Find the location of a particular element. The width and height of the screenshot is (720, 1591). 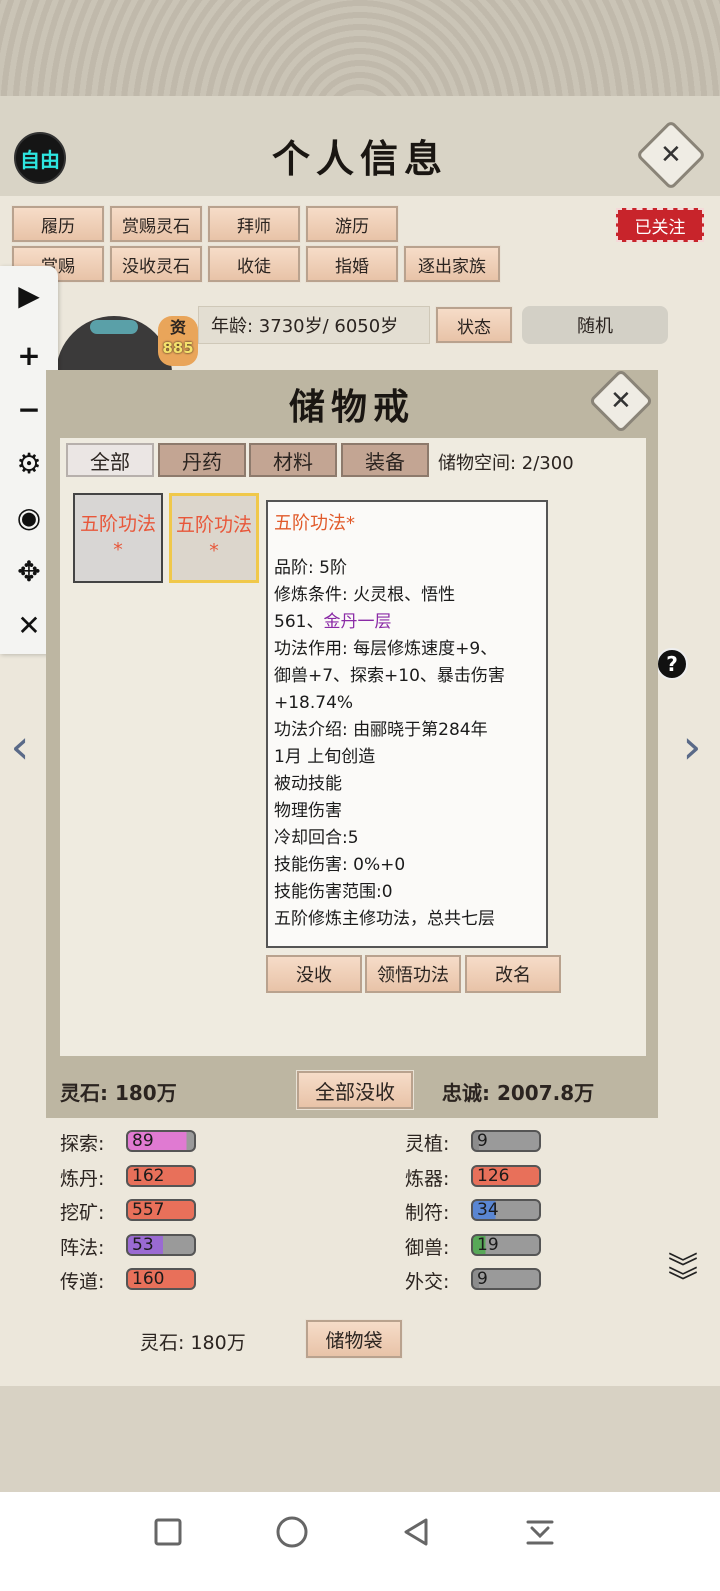

stat-label: 外交: is located at coordinates (427, 1282).